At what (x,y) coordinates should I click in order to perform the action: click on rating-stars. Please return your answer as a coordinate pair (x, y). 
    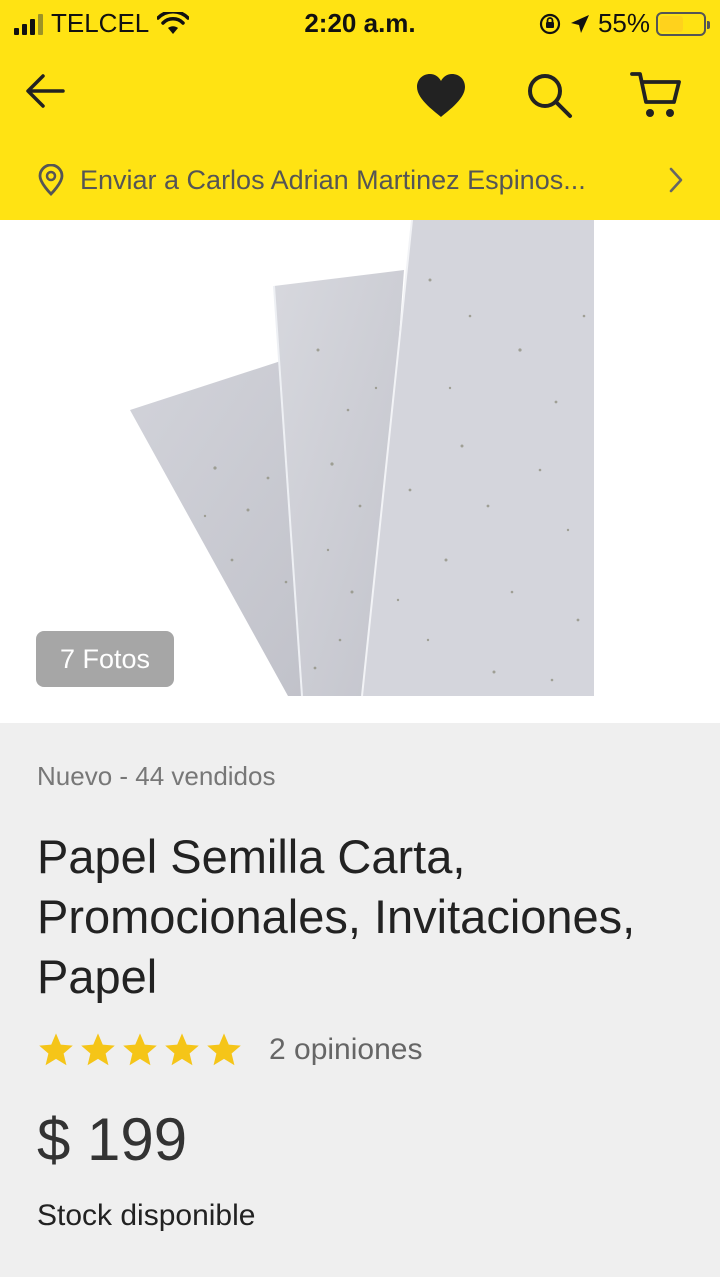
    Looking at the image, I should click on (140, 1050).